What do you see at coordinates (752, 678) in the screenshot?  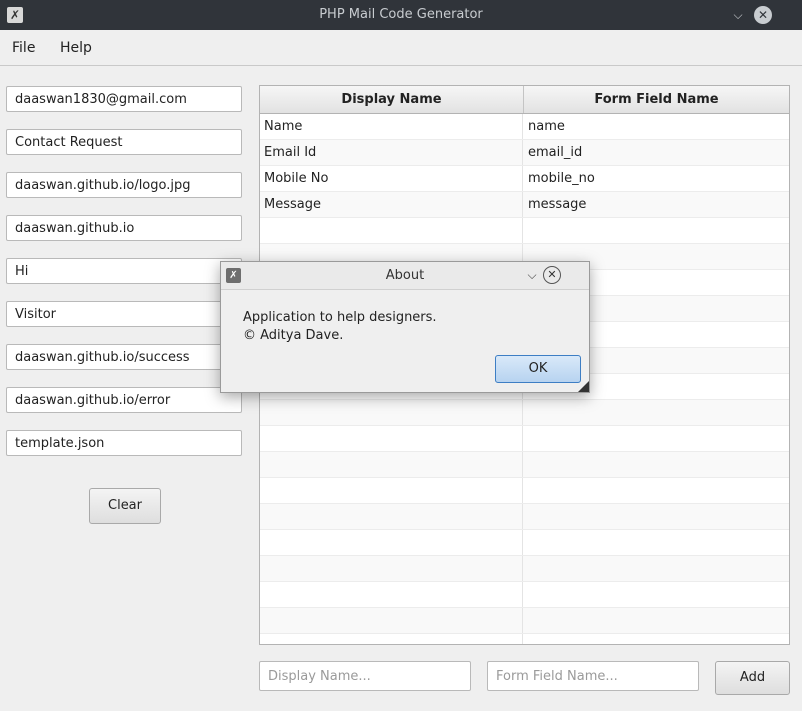 I see `add-button: Add` at bounding box center [752, 678].